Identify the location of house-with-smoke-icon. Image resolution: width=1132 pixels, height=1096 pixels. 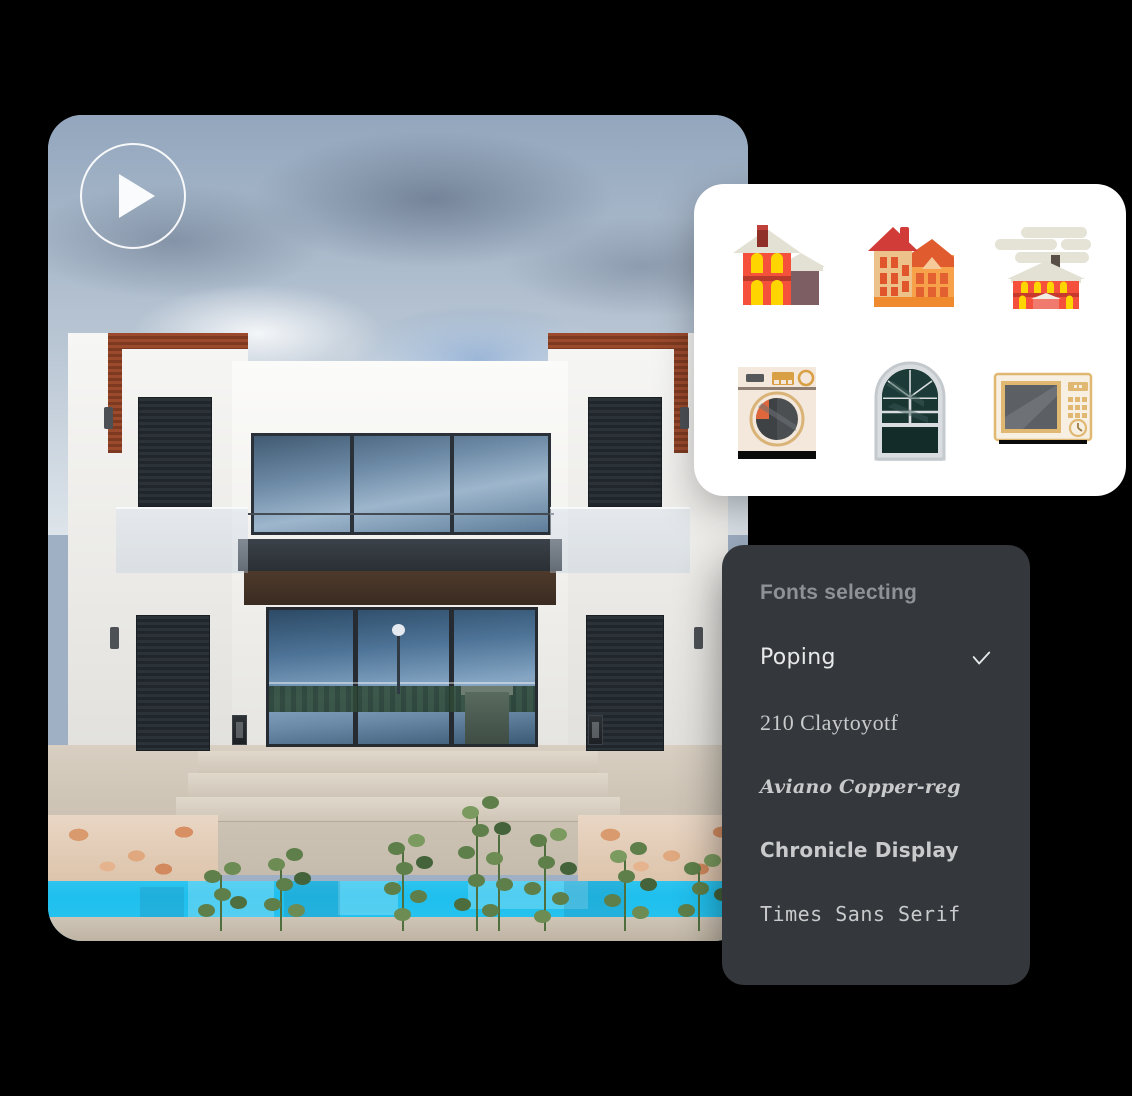
(1043, 269).